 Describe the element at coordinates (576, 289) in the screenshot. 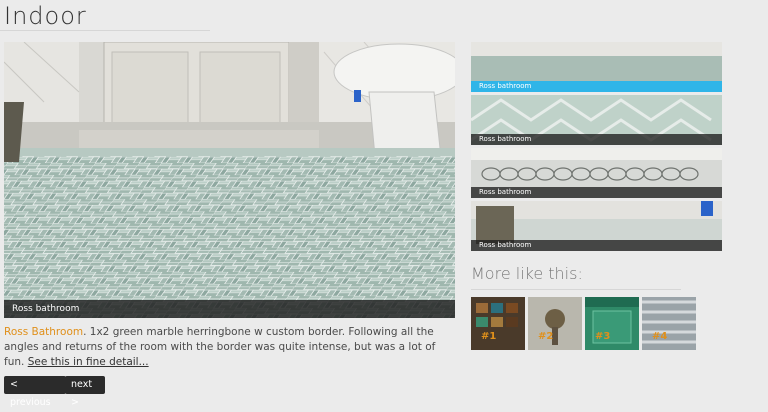

I see `more-like-this-divider` at that location.